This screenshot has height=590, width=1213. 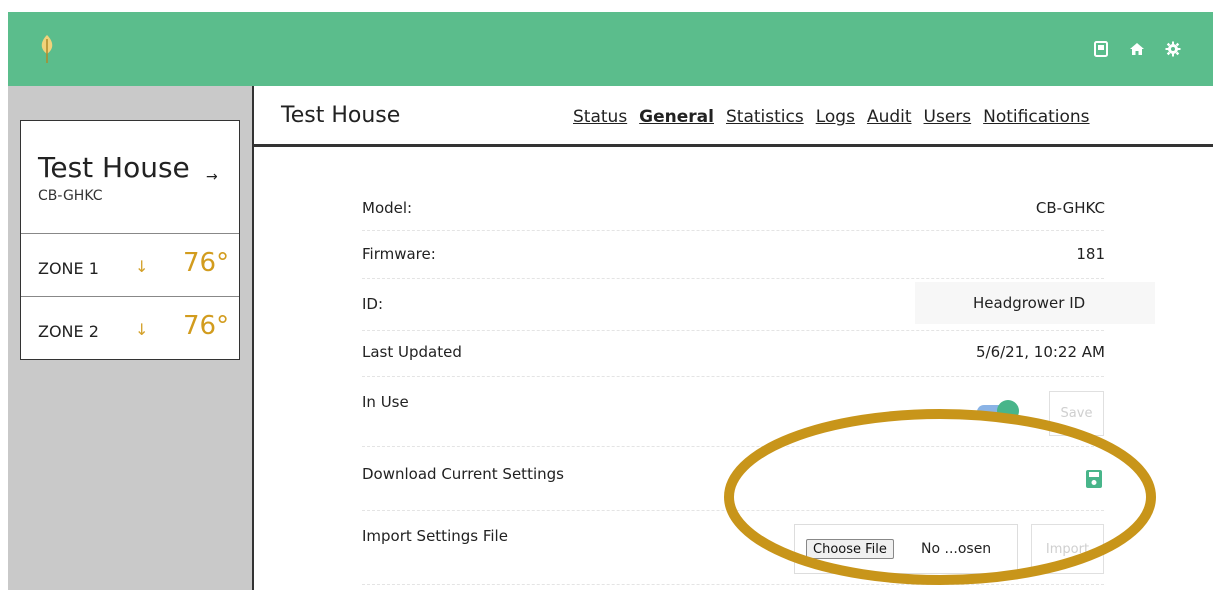 What do you see at coordinates (1094, 479) in the screenshot?
I see `download-floppy-icon` at bounding box center [1094, 479].